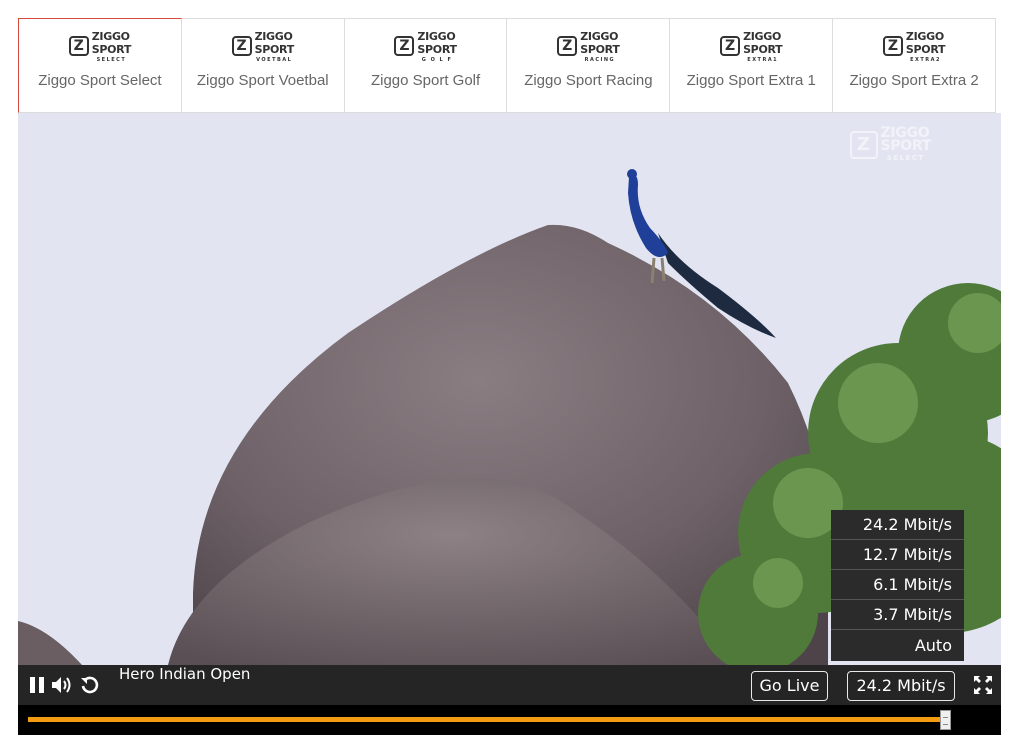  I want to click on quality-option-6-1: 6.1 Mbit/s, so click(897, 585).